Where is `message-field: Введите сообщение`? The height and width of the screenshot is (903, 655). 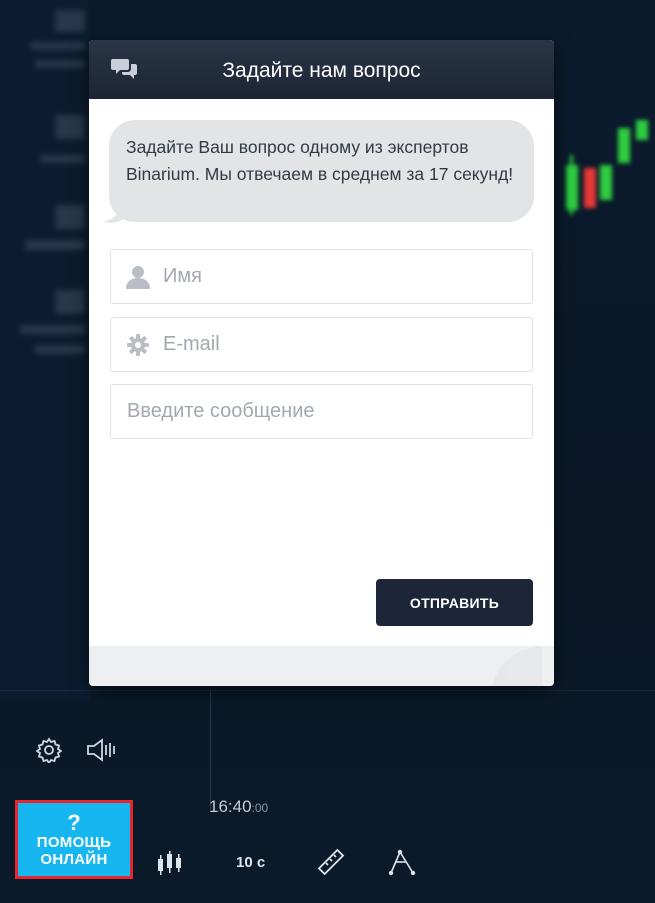 message-field: Введите сообщение is located at coordinates (321, 411).